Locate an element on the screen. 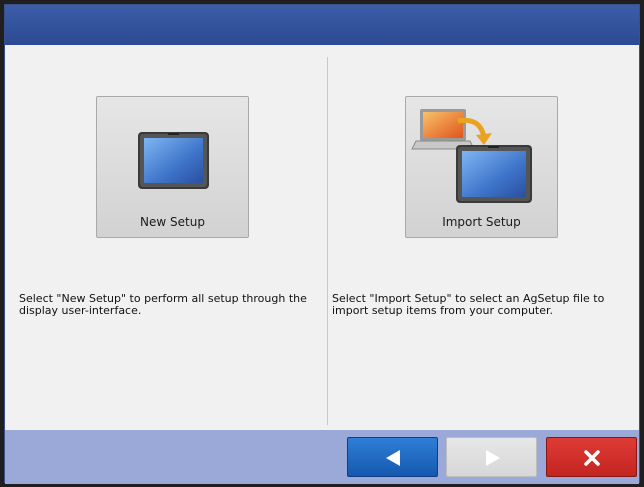 The height and width of the screenshot is (487, 644). new-setup-button: New Setup is located at coordinates (172, 167).